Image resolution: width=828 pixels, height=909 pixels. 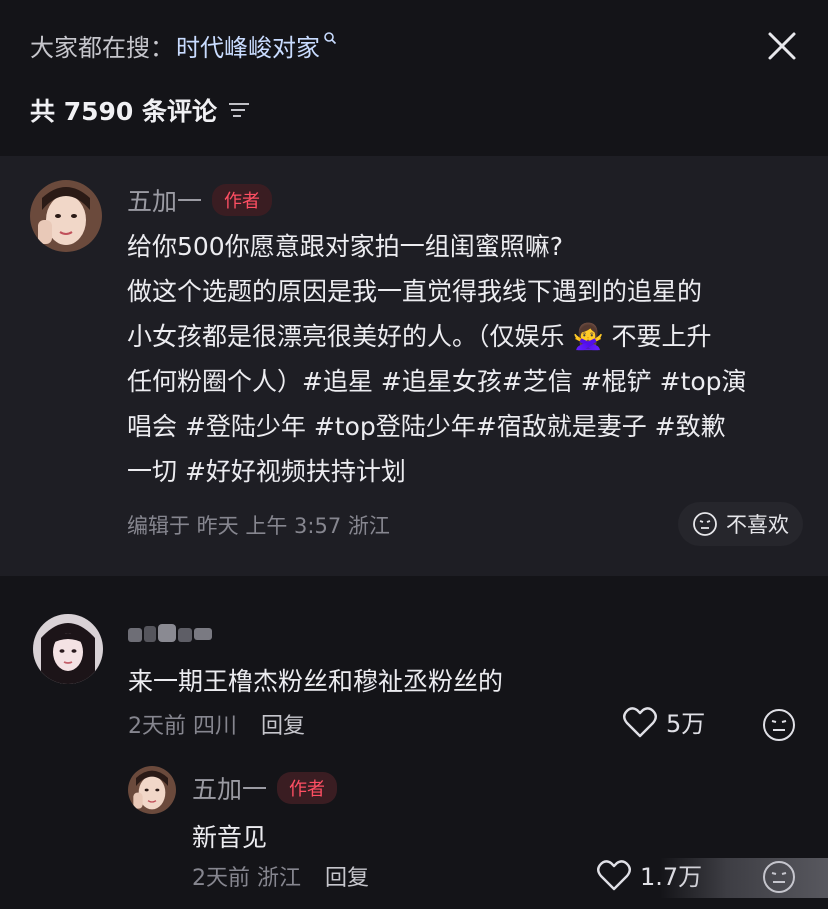 I want to click on comment-count: 共 7590 条评论, so click(x=140, y=110).